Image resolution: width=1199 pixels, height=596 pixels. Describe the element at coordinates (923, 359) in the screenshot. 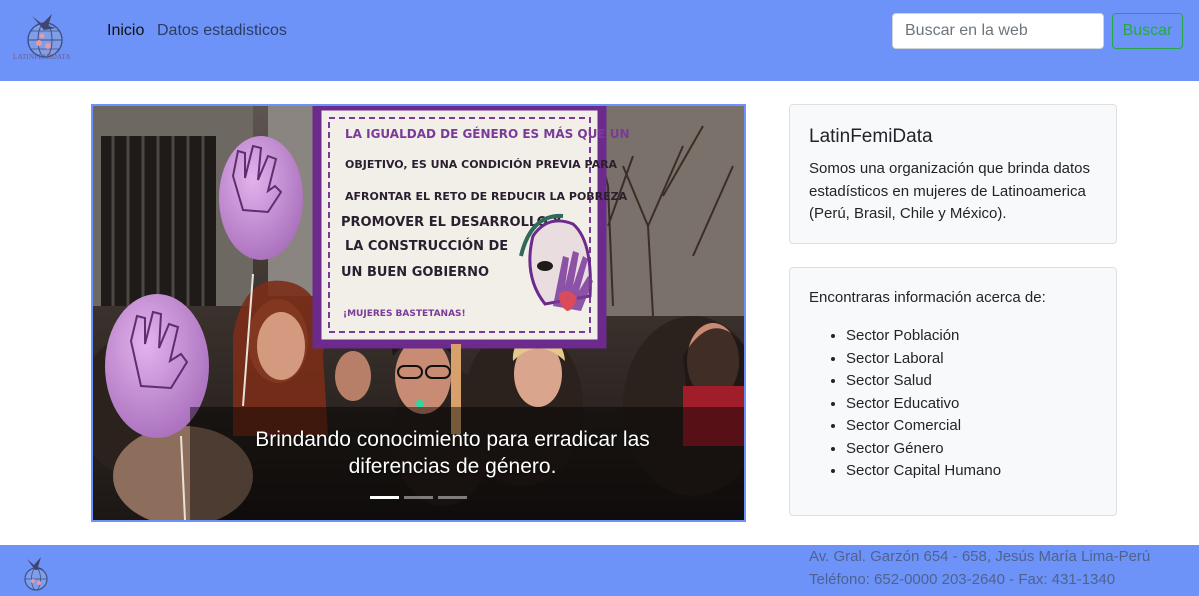

I see `list-item: Sector Laboral` at that location.